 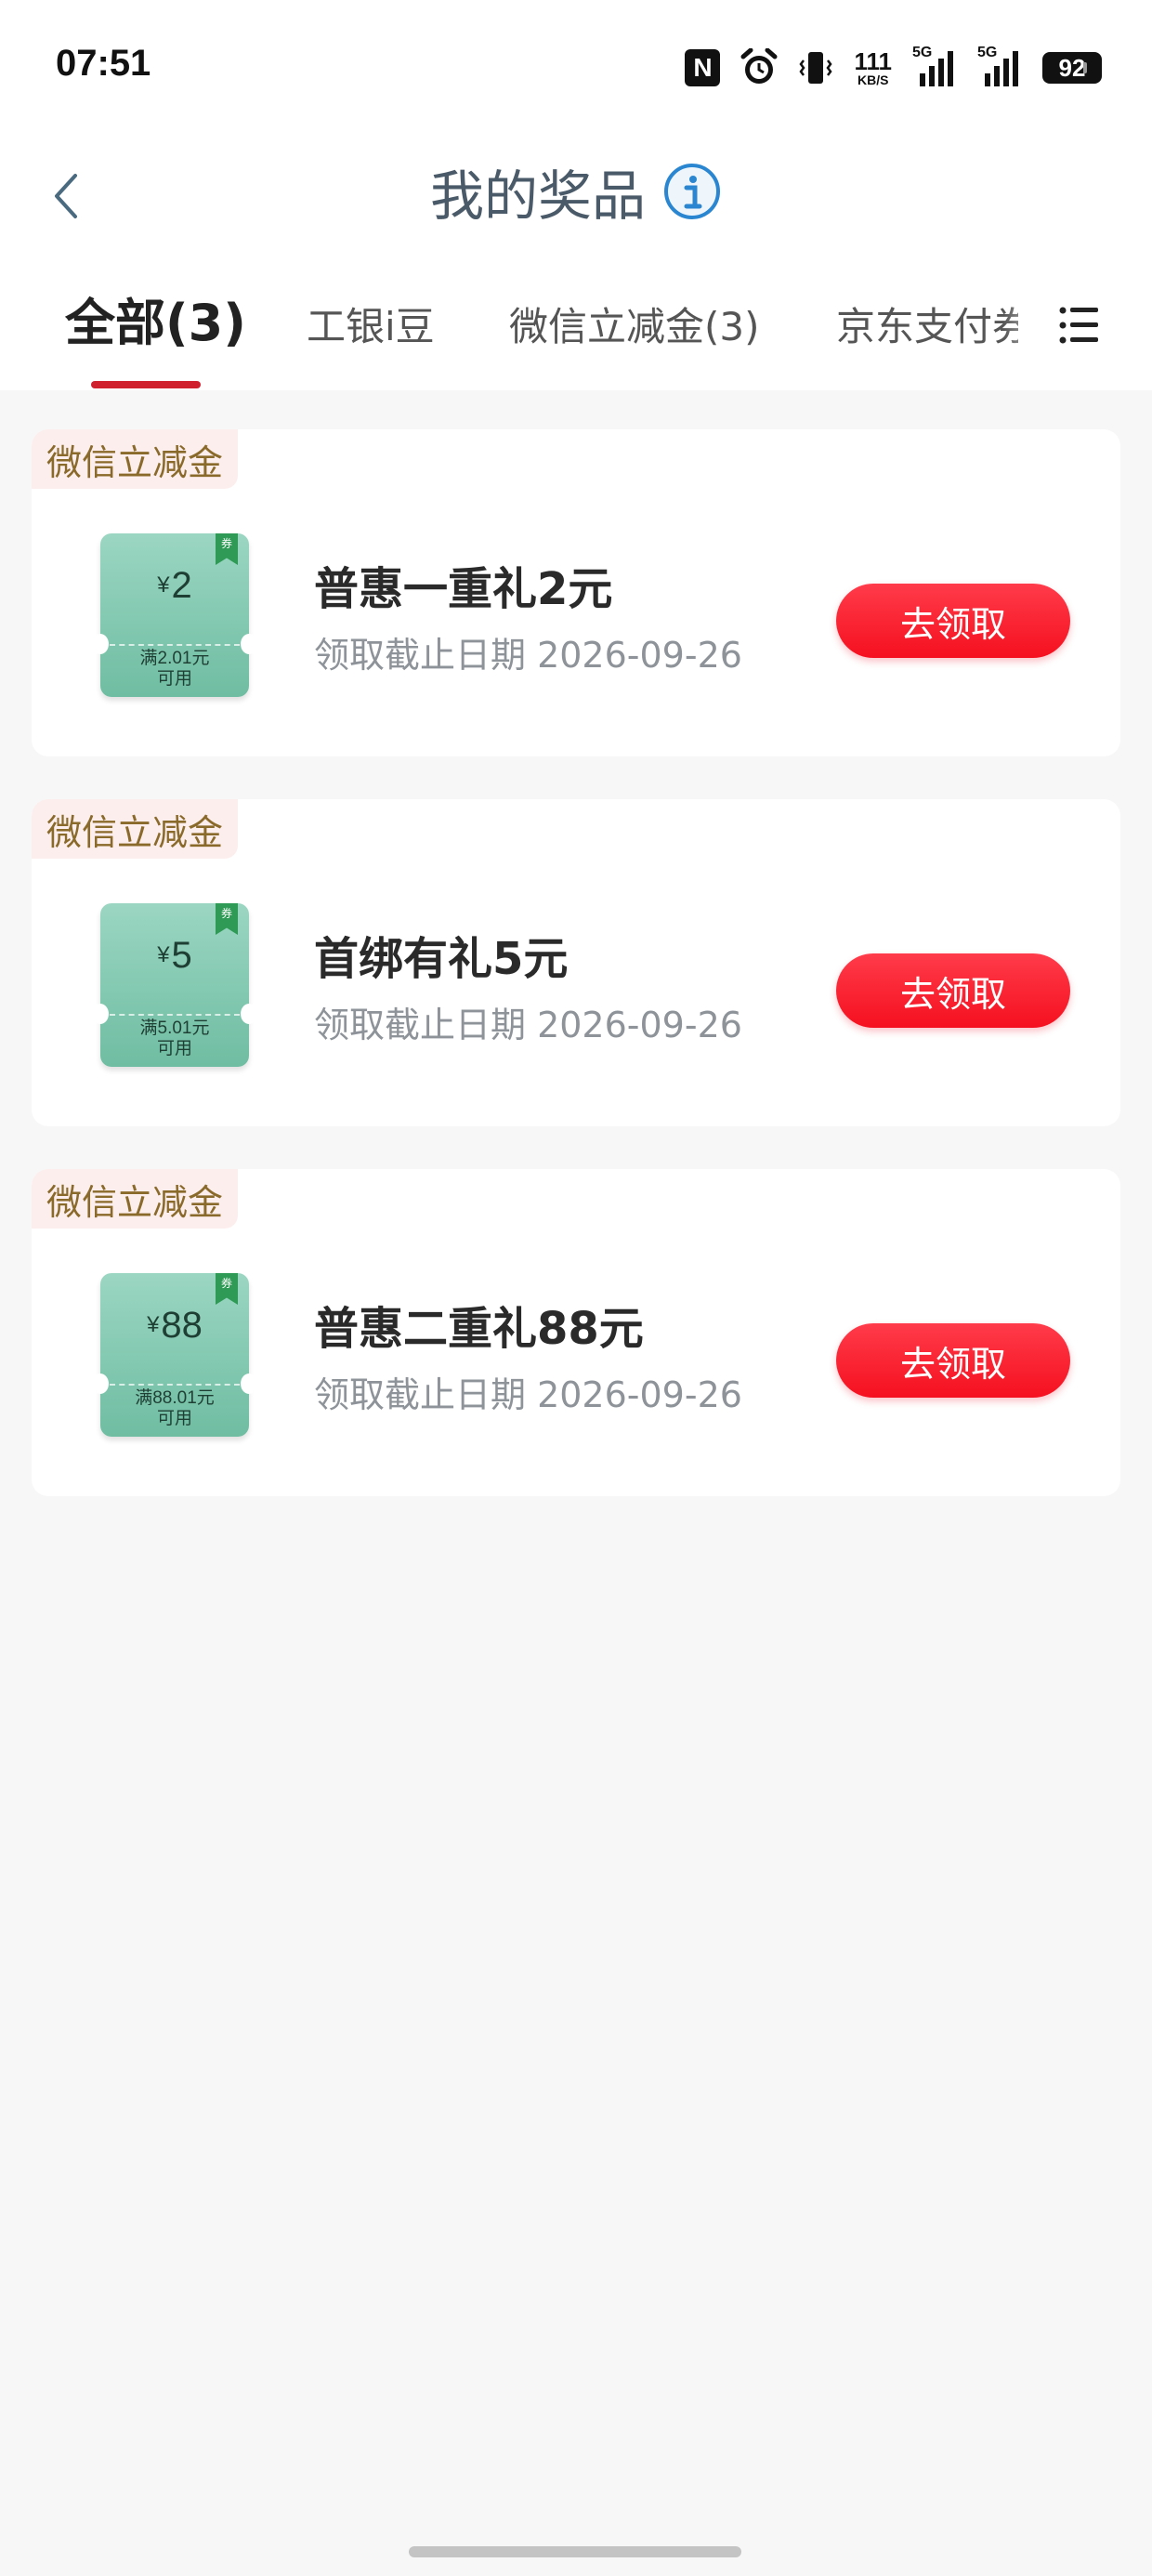 I want to click on vibrate-icon, so click(x=815, y=67).